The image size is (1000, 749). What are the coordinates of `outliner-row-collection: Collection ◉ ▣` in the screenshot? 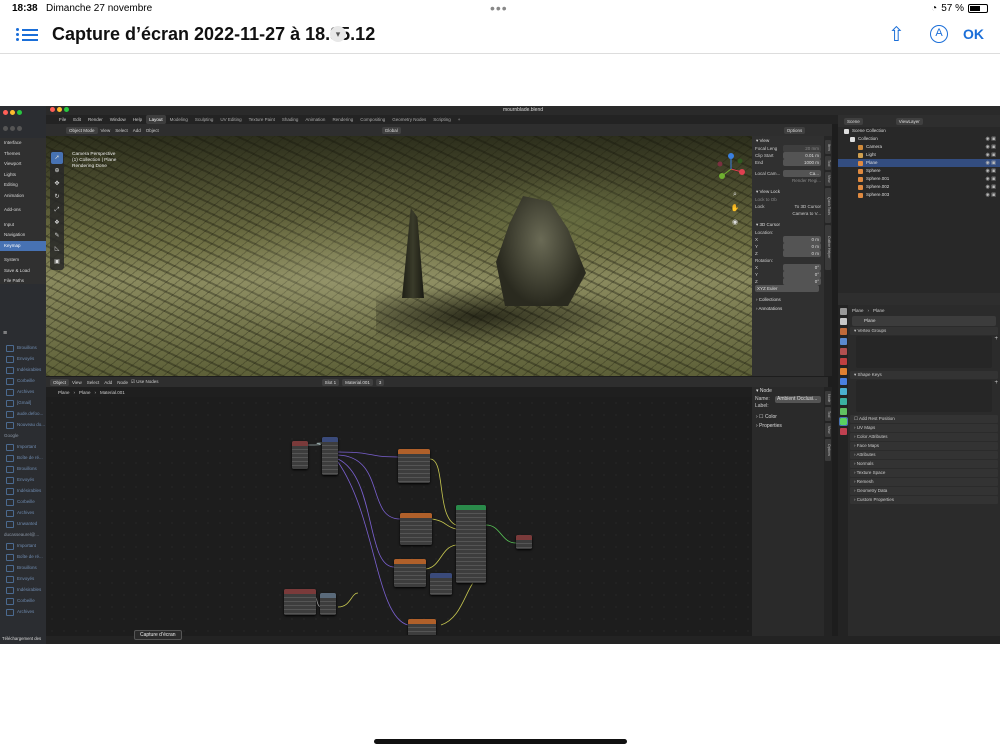 It's located at (919, 139).